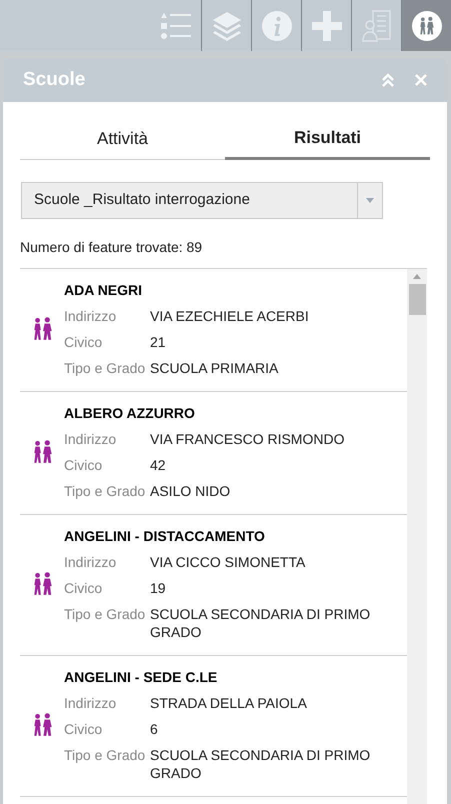  What do you see at coordinates (229, 703) in the screenshot?
I see `field-value: STRADA DELLA PAIOLA` at bounding box center [229, 703].